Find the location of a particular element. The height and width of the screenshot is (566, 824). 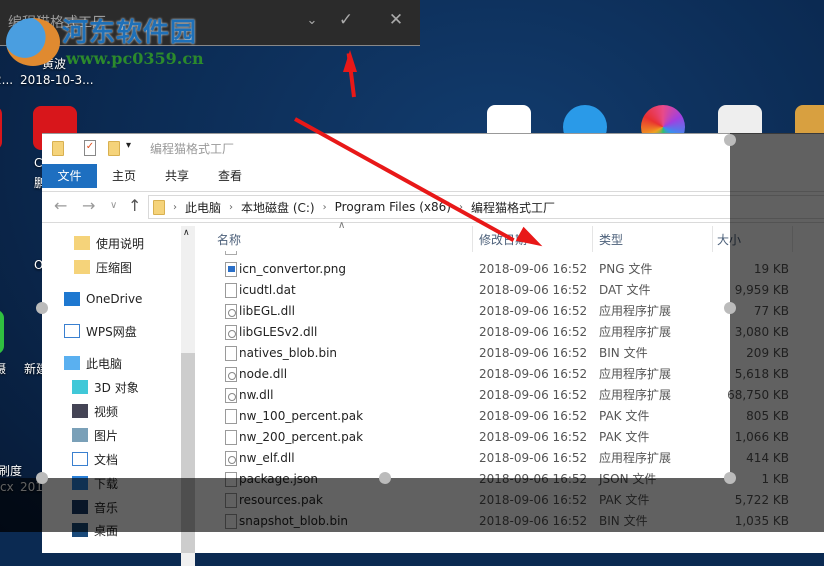

file-name: natives_blob.bin is located at coordinates (288, 353).